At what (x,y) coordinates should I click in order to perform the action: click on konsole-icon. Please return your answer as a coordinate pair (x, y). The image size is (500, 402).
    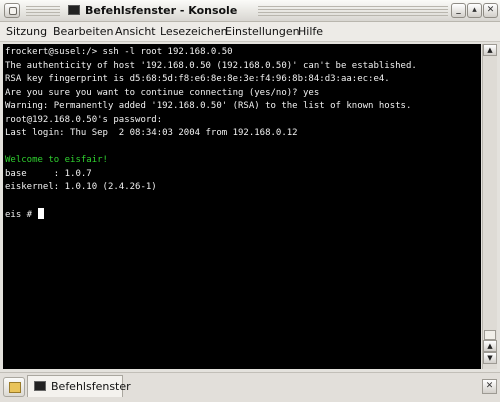
    Looking at the image, I should click on (74, 10).